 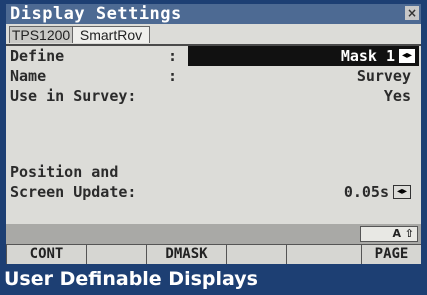 What do you see at coordinates (412, 13) in the screenshot?
I see `close-icon: ×` at bounding box center [412, 13].